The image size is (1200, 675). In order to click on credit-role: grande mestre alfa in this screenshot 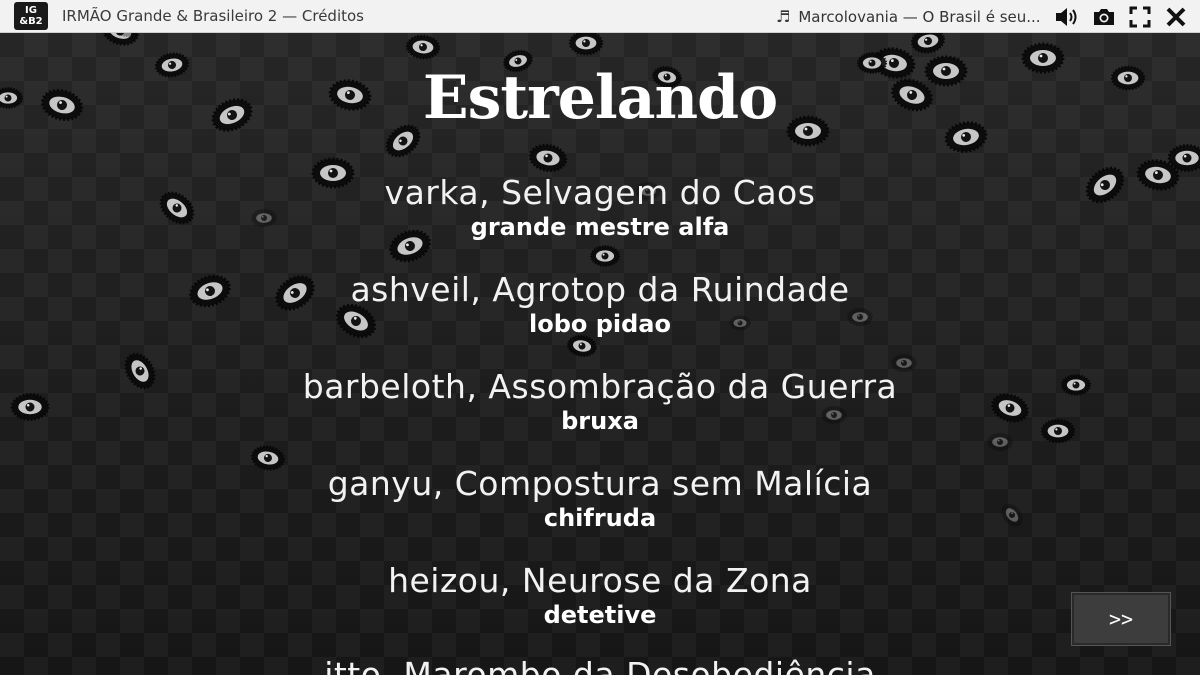, I will do `click(600, 227)`.